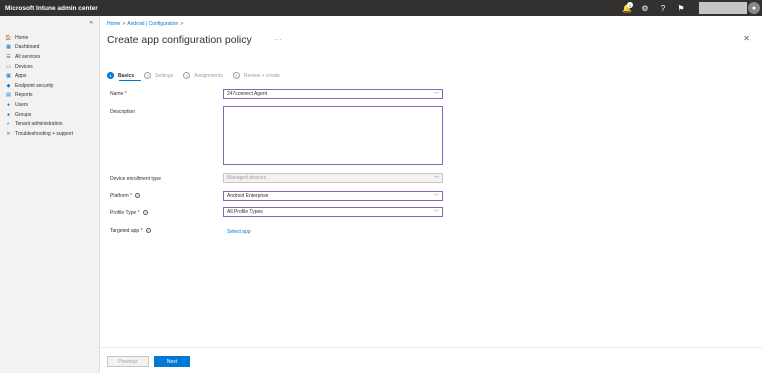 The width and height of the screenshot is (762, 373). I want to click on platform-label-text: Platform, so click(119, 196).